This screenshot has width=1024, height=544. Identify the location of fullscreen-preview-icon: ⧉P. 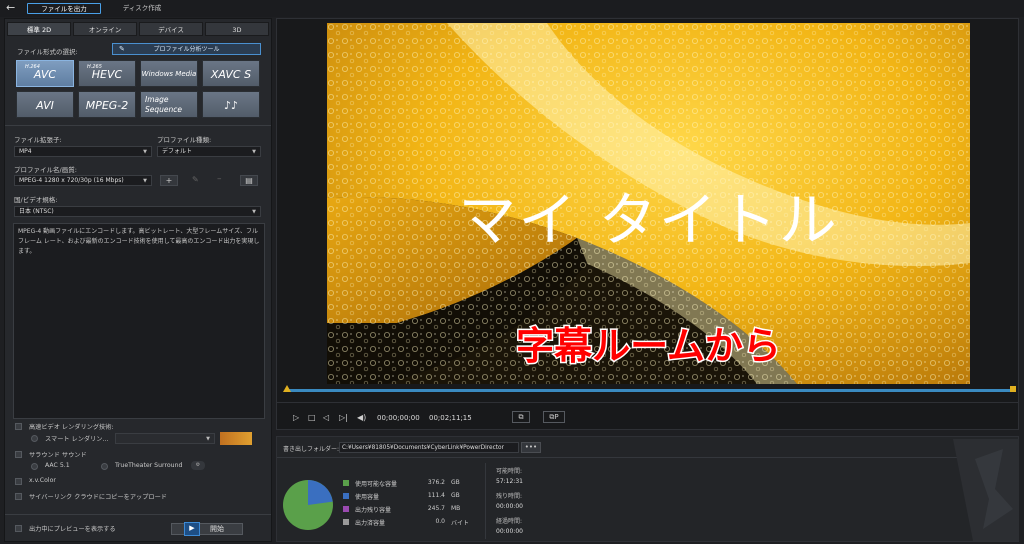
(554, 417).